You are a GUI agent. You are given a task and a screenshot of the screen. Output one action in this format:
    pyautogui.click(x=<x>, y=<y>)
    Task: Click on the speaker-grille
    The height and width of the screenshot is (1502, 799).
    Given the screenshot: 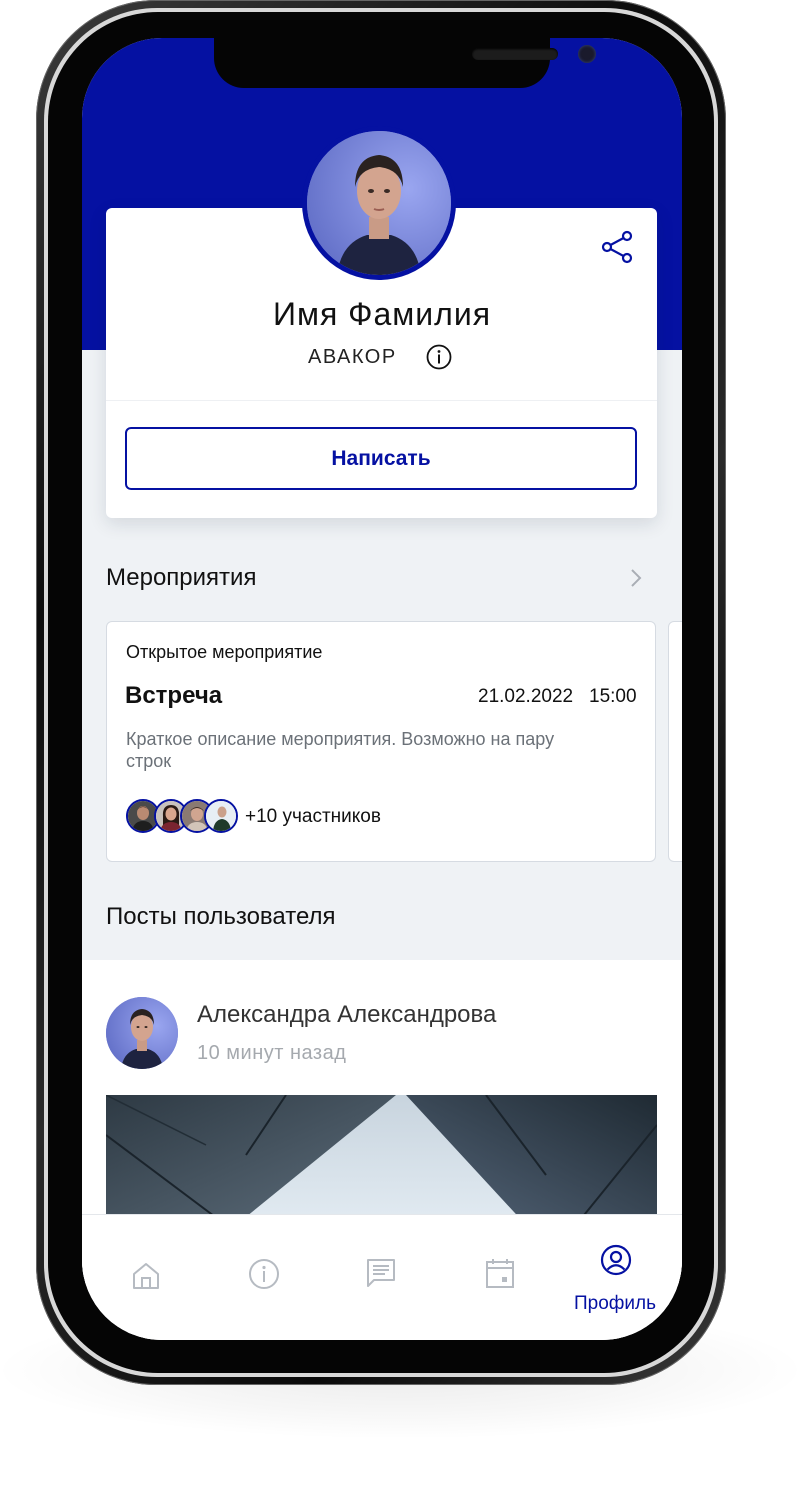 What is the action you would take?
    pyautogui.click(x=515, y=54)
    